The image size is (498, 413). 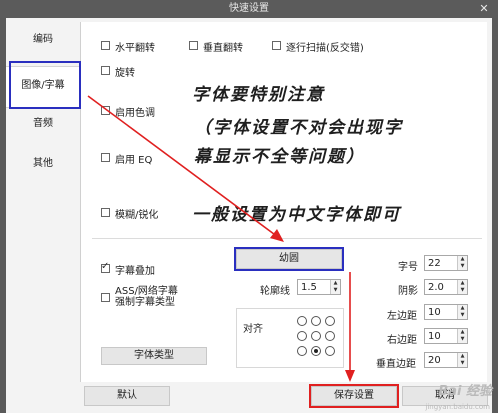 I want to click on highlight-box-save, so click(x=354, y=396).